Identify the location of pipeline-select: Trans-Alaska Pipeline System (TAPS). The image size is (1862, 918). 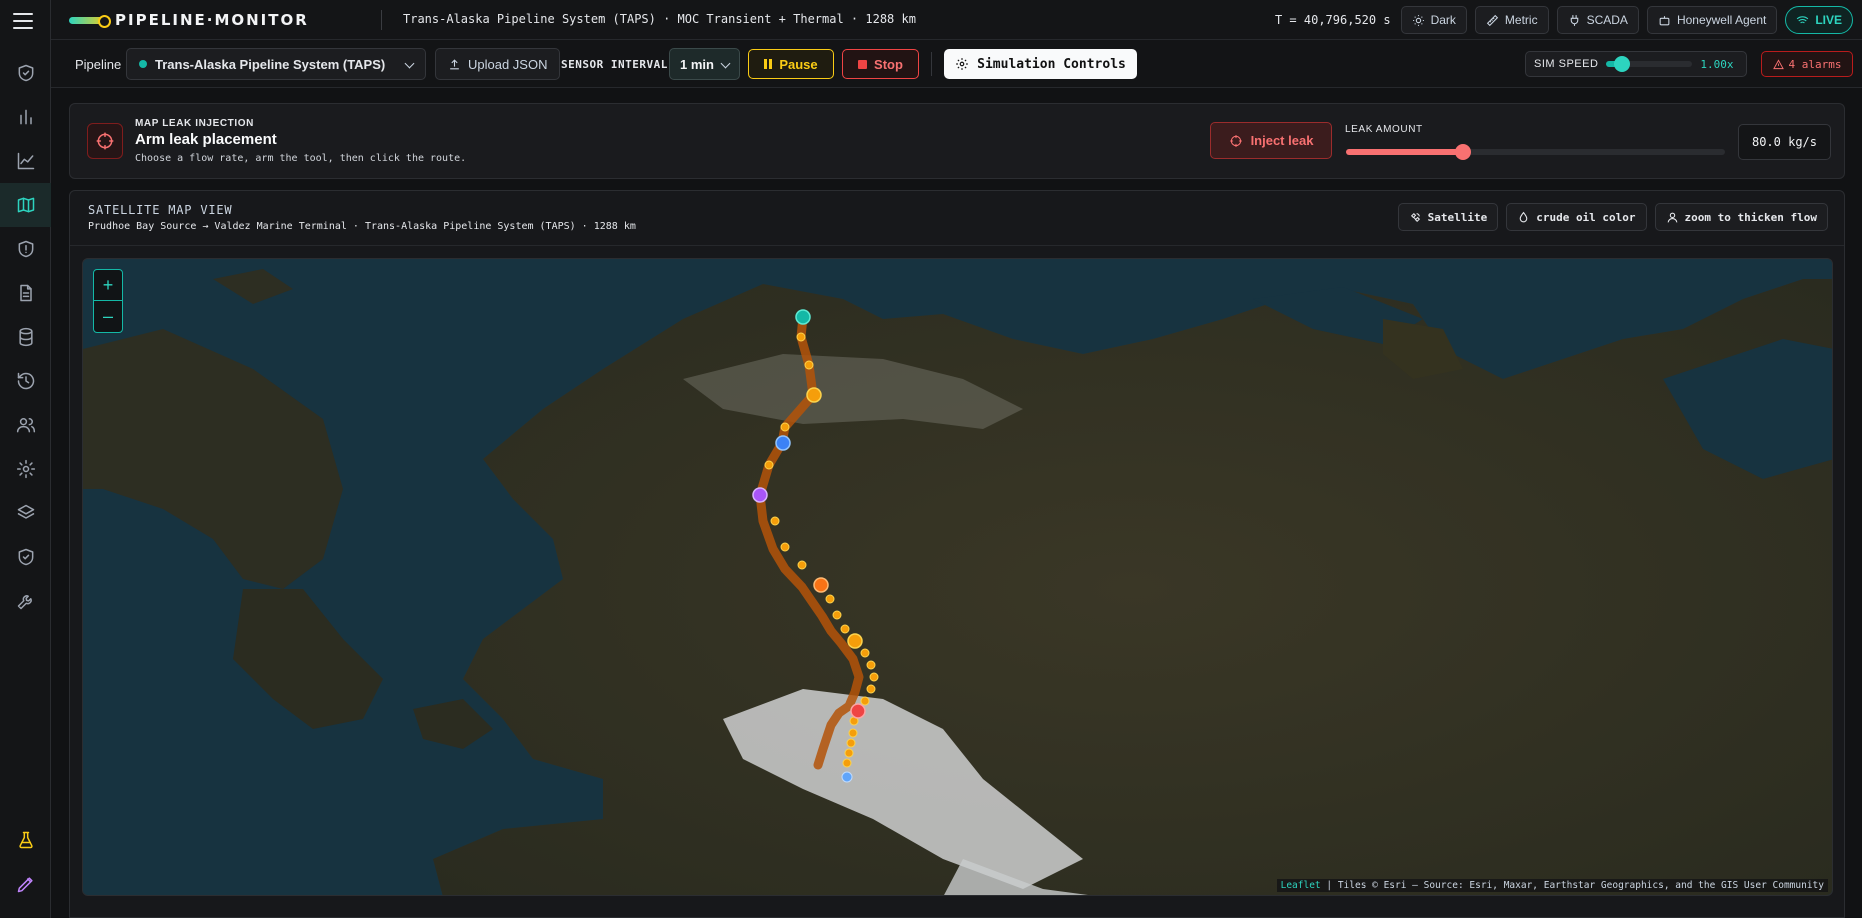
(276, 64).